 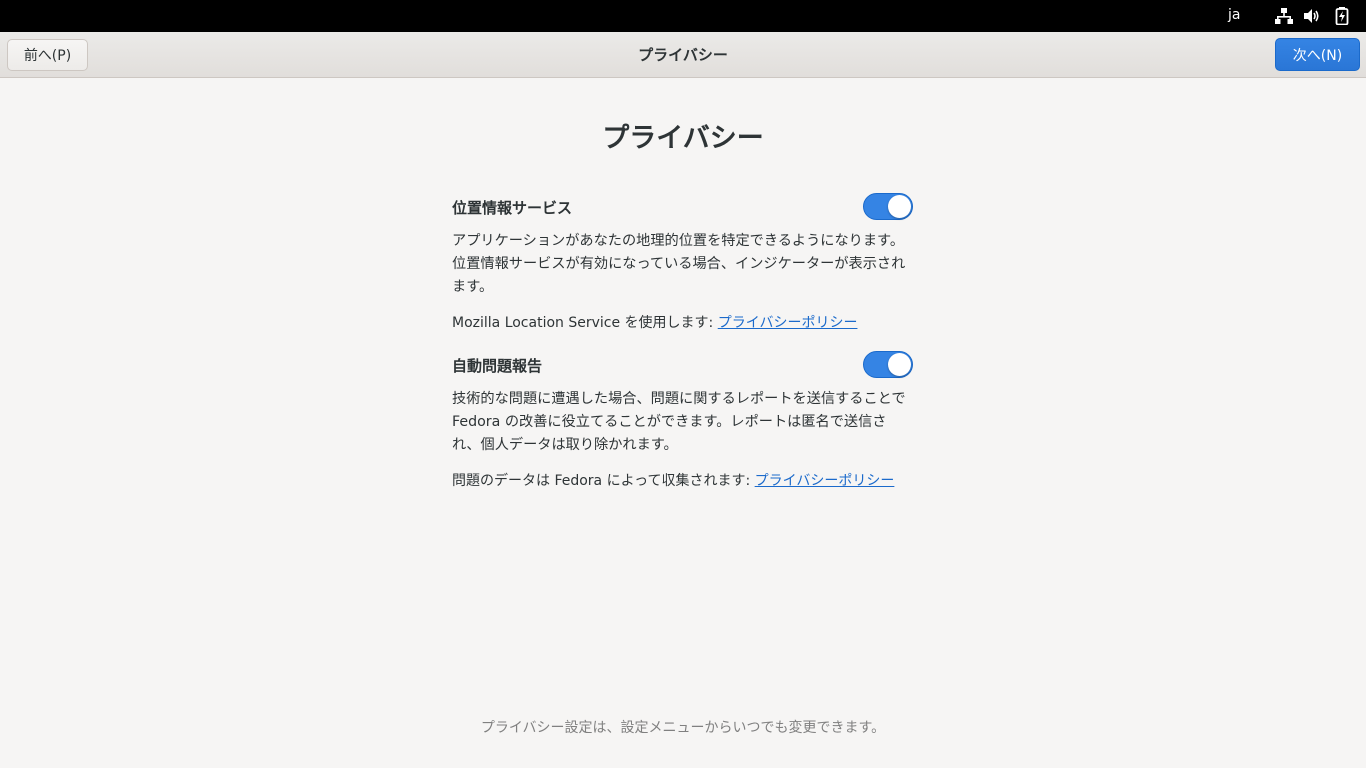 What do you see at coordinates (683, 16) in the screenshot?
I see `top-bar: ja` at bounding box center [683, 16].